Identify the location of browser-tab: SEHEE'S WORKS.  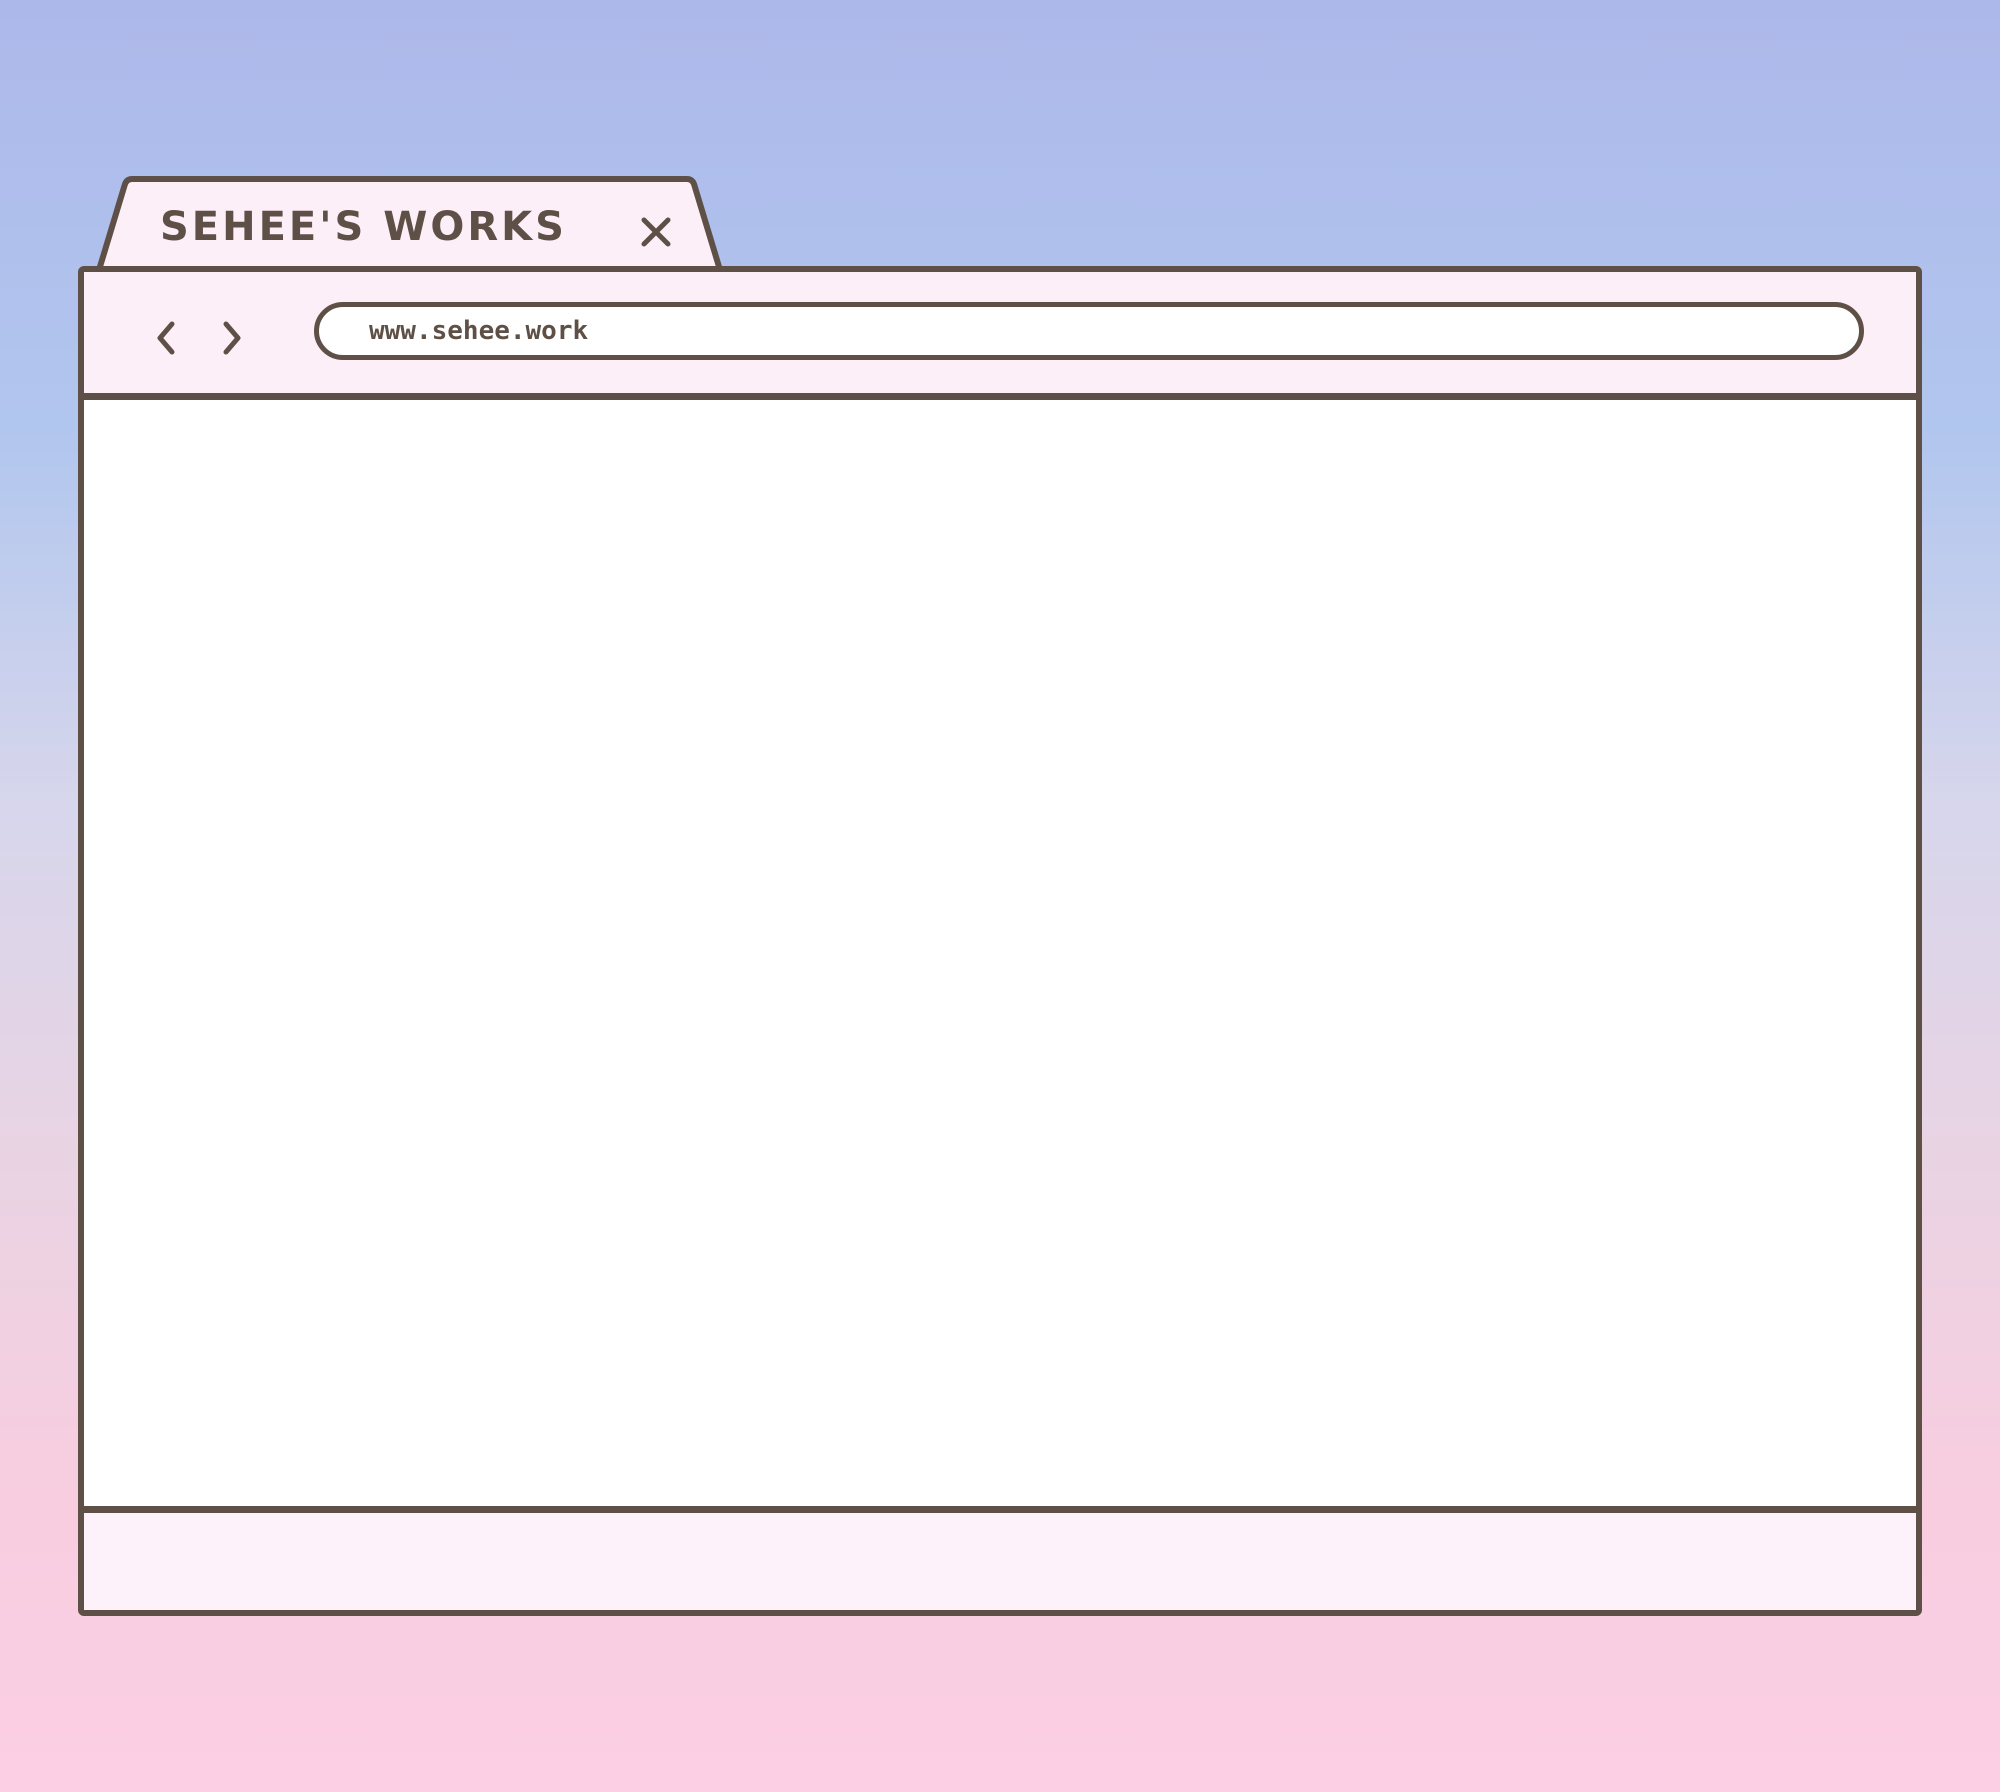
(410, 223).